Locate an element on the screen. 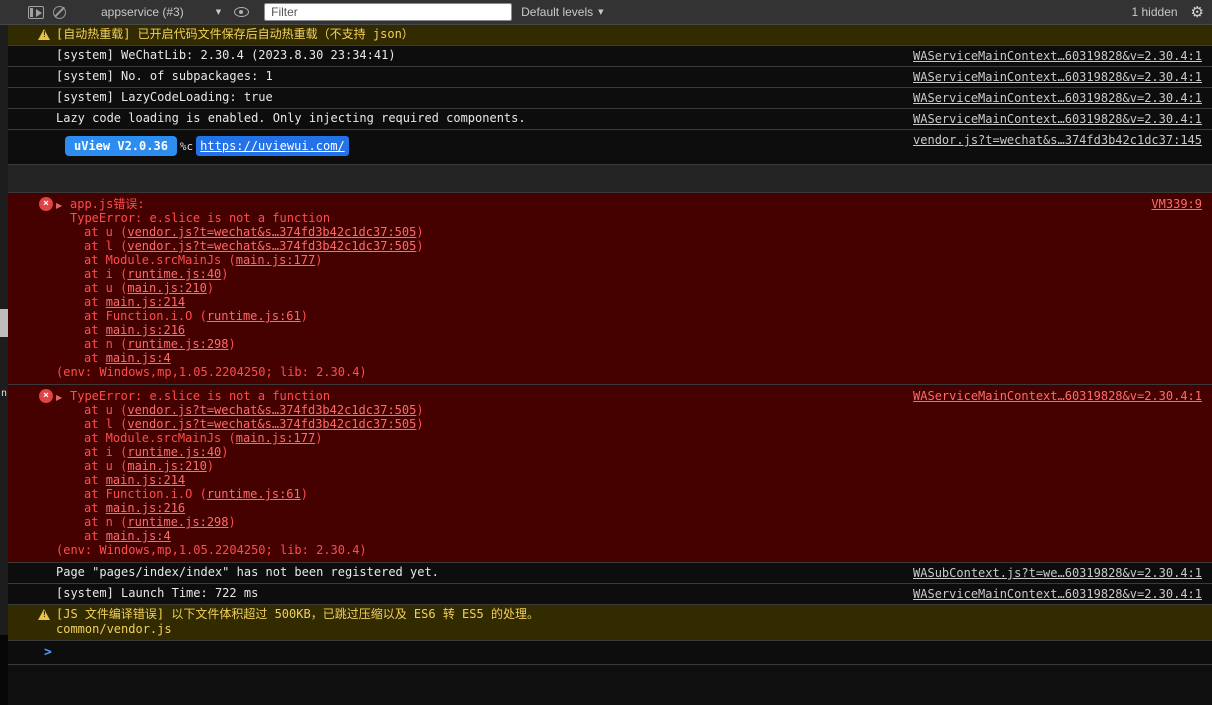 This screenshot has height=705, width=1212. clipped-text-fragment: n is located at coordinates (4, 393).